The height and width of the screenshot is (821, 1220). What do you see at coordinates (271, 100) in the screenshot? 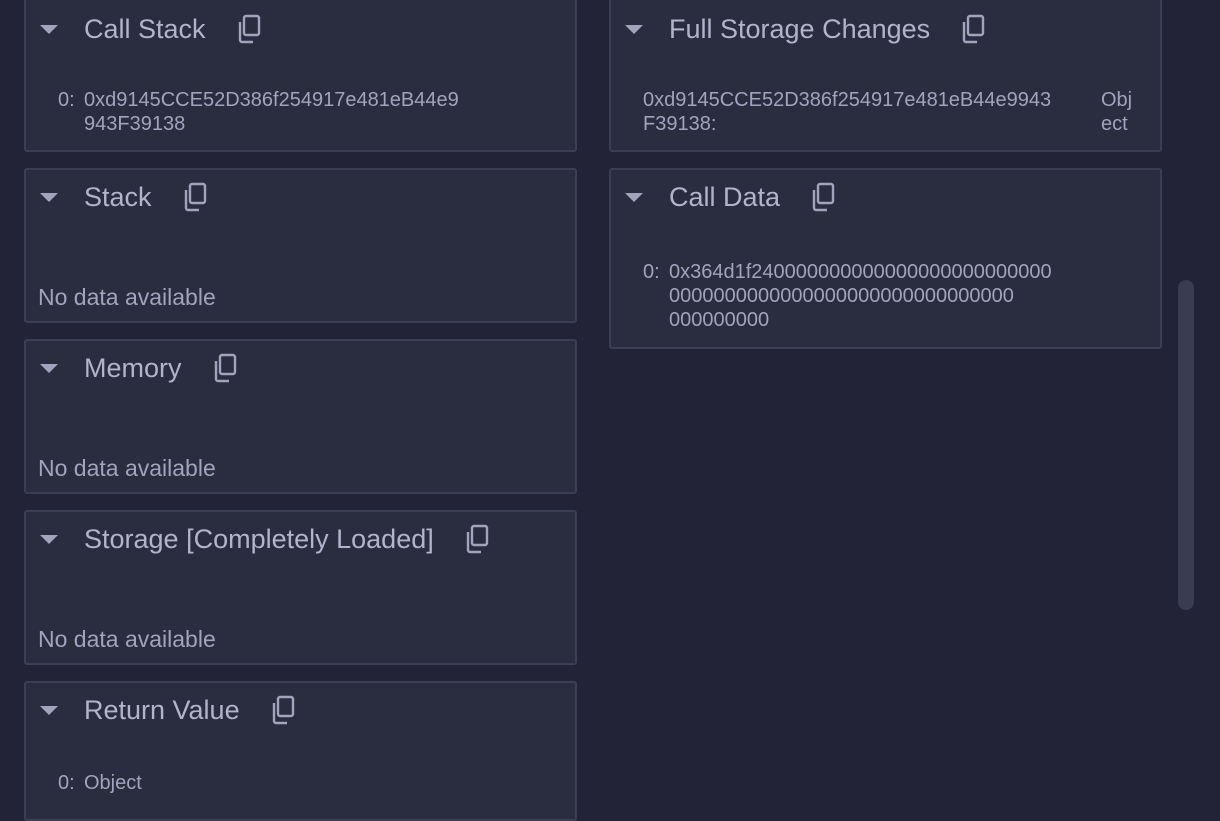
I see `entry-address-line1: 0xd9145CCE52D386f254917e481eB44e9` at bounding box center [271, 100].